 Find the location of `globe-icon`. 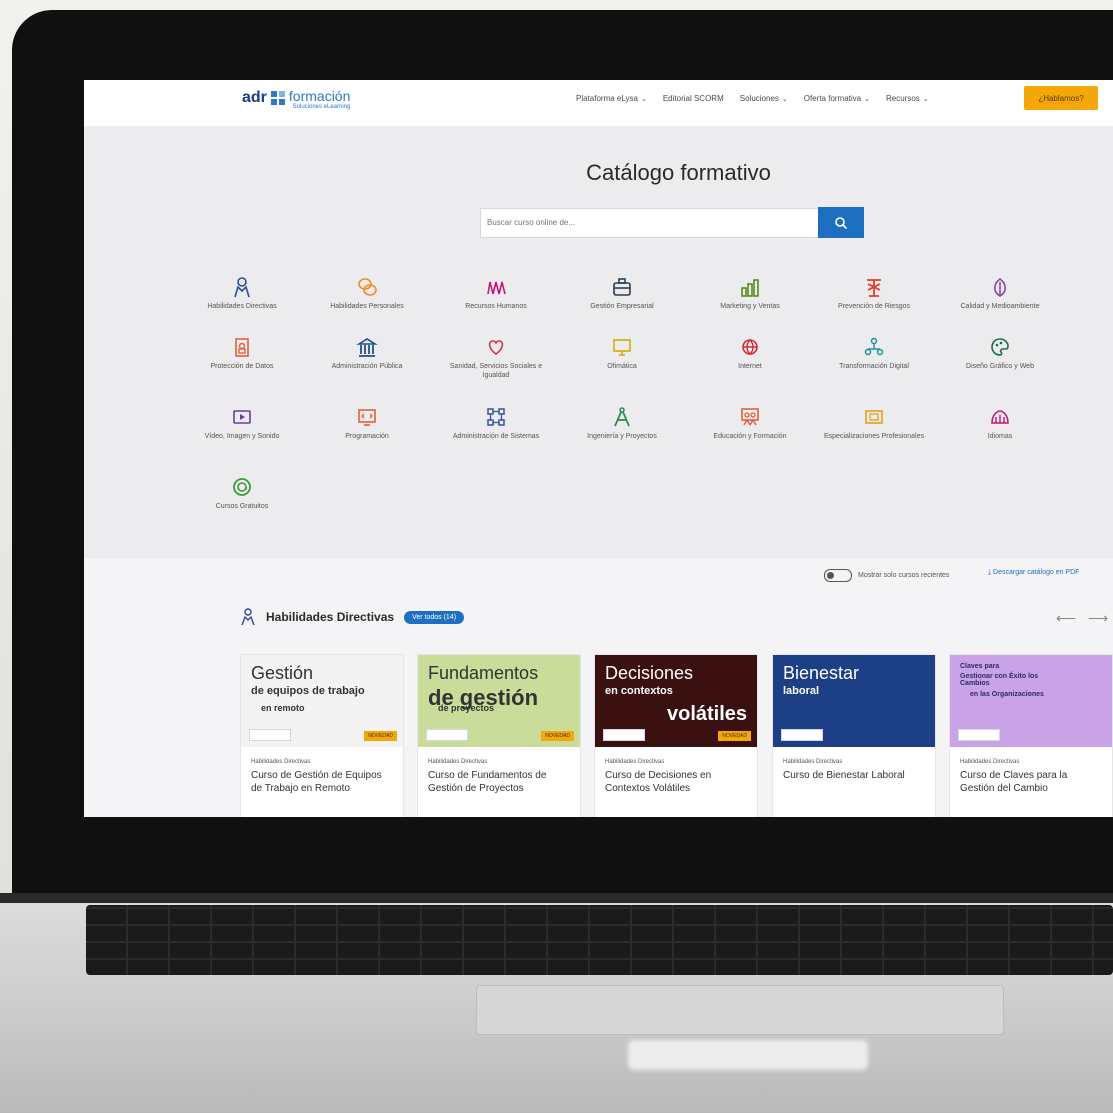

globe-icon is located at coordinates (750, 347).